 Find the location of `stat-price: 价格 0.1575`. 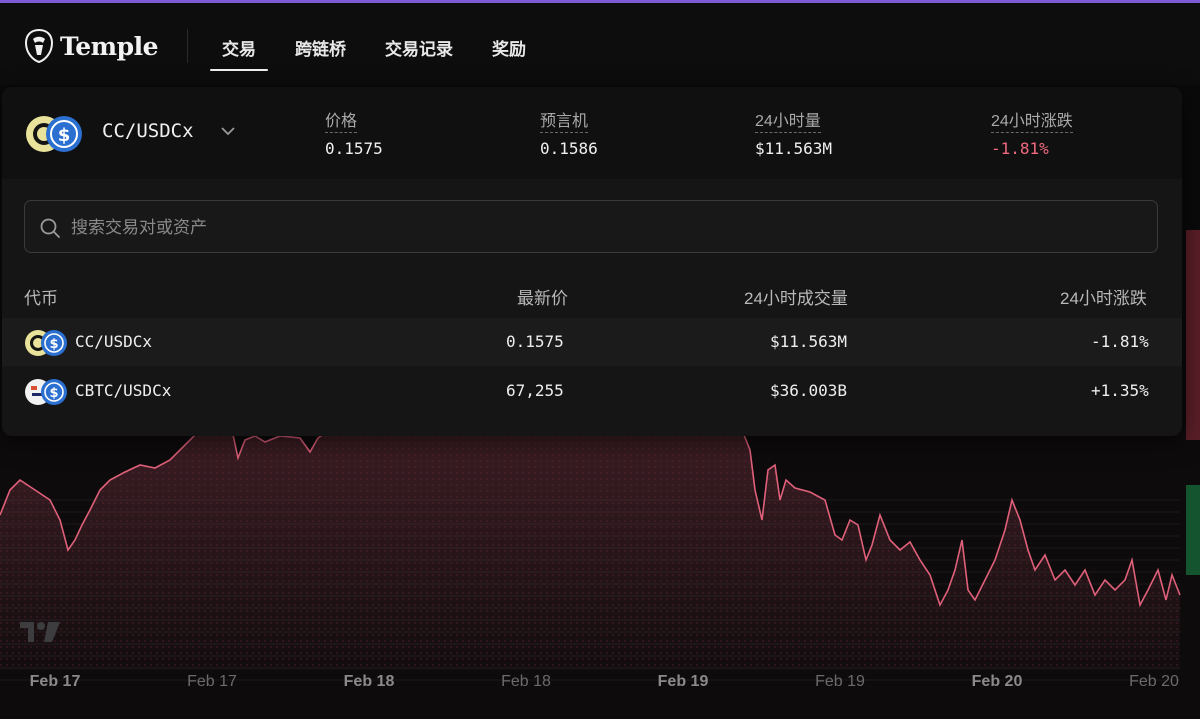

stat-price: 价格 0.1575 is located at coordinates (354, 132).